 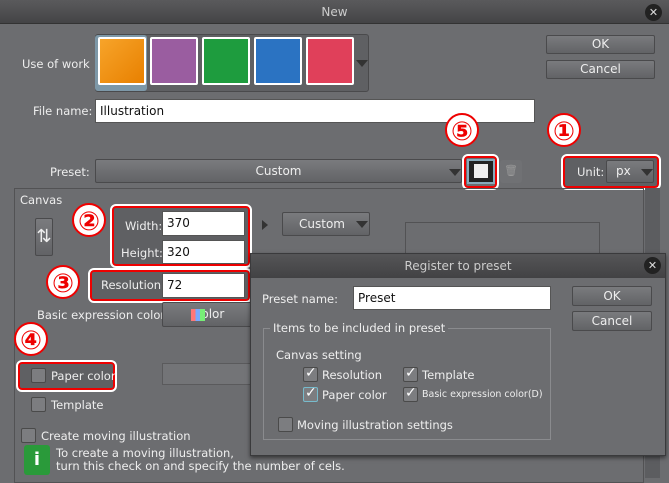 What do you see at coordinates (652, 265) in the screenshot?
I see `register-close-icon: ✕` at bounding box center [652, 265].